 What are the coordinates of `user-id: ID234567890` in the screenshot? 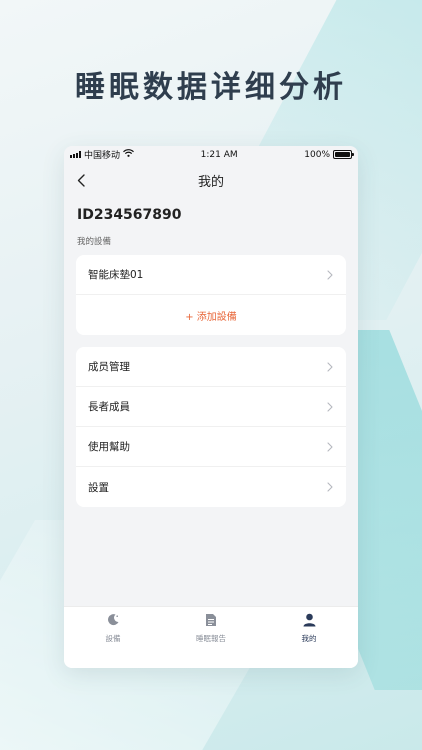 It's located at (129, 215).